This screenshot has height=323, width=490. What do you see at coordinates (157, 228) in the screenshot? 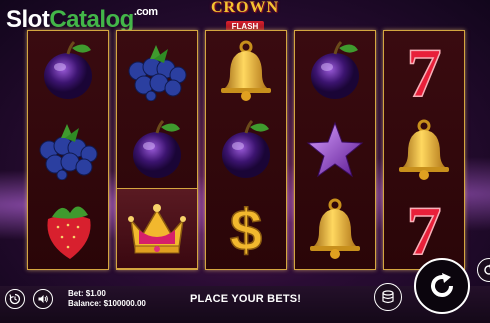
I see `symbol-crown` at bounding box center [157, 228].